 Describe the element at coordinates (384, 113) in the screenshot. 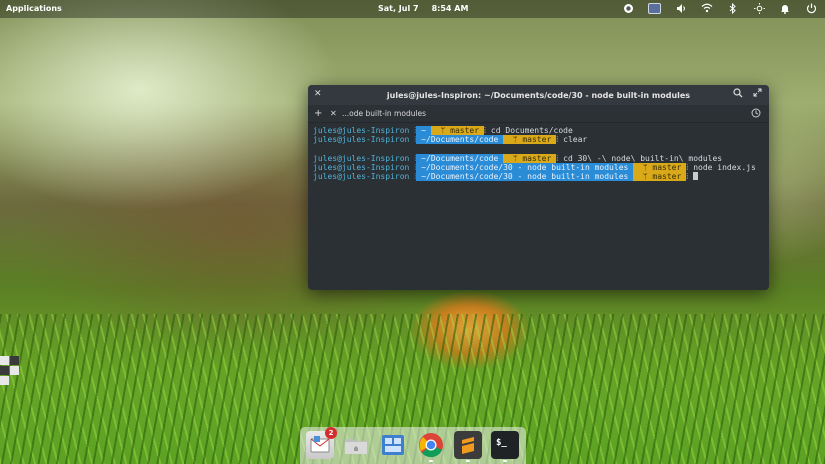

I see `tab-label: ...ode built-in modules` at that location.